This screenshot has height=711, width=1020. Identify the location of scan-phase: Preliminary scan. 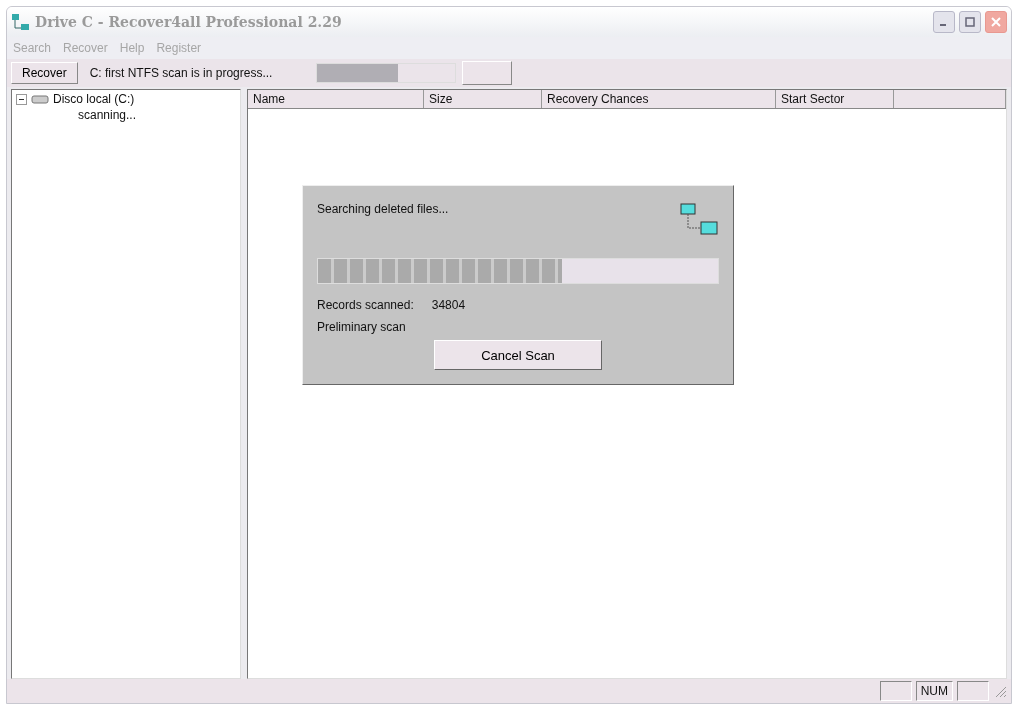
(362, 327).